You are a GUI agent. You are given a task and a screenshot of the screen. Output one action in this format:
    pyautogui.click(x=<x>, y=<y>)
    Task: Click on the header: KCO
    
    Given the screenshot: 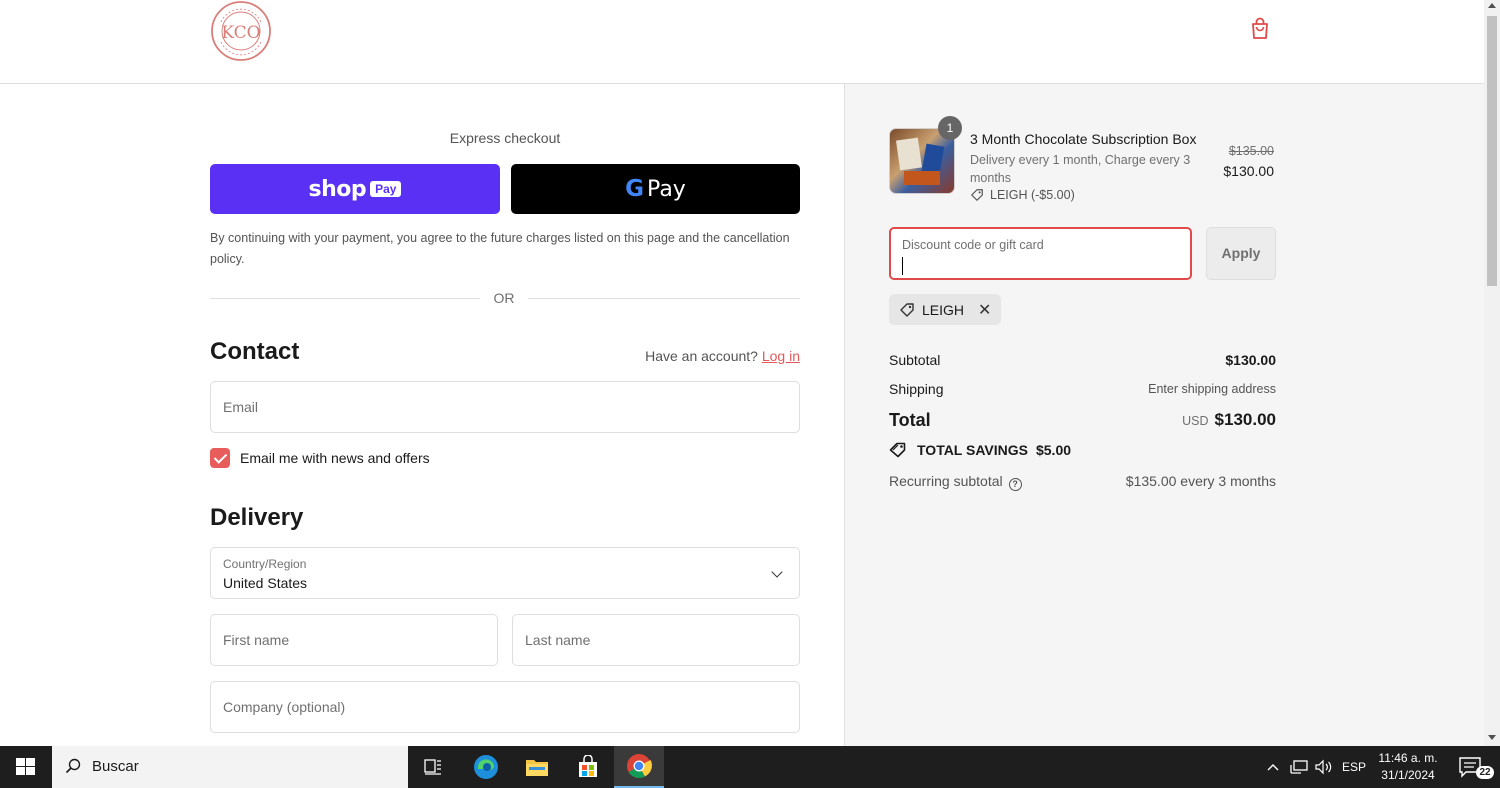 What is the action you would take?
    pyautogui.click(x=742, y=42)
    